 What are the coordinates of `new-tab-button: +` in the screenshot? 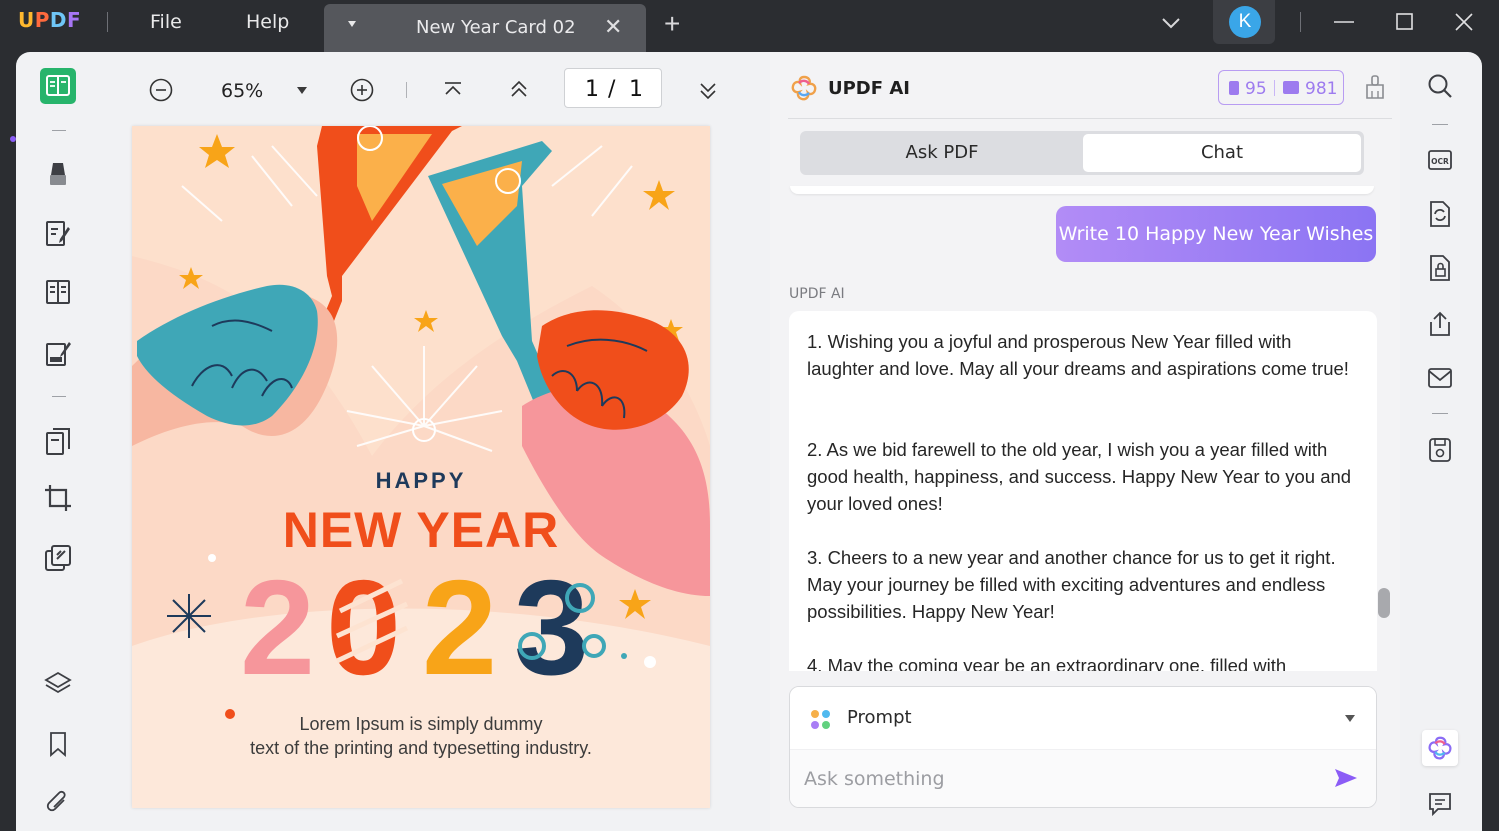 It's located at (672, 24).